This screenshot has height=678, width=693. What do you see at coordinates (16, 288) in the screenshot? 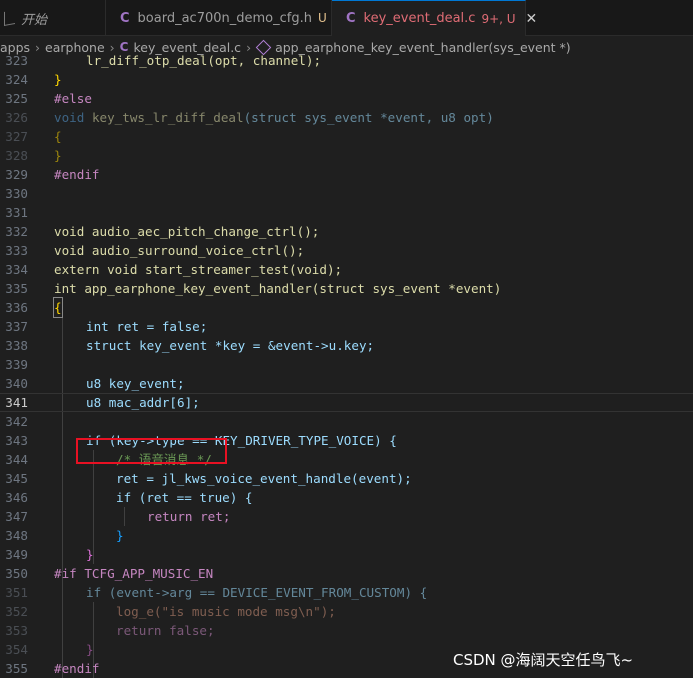
I see `line-number: 335` at bounding box center [16, 288].